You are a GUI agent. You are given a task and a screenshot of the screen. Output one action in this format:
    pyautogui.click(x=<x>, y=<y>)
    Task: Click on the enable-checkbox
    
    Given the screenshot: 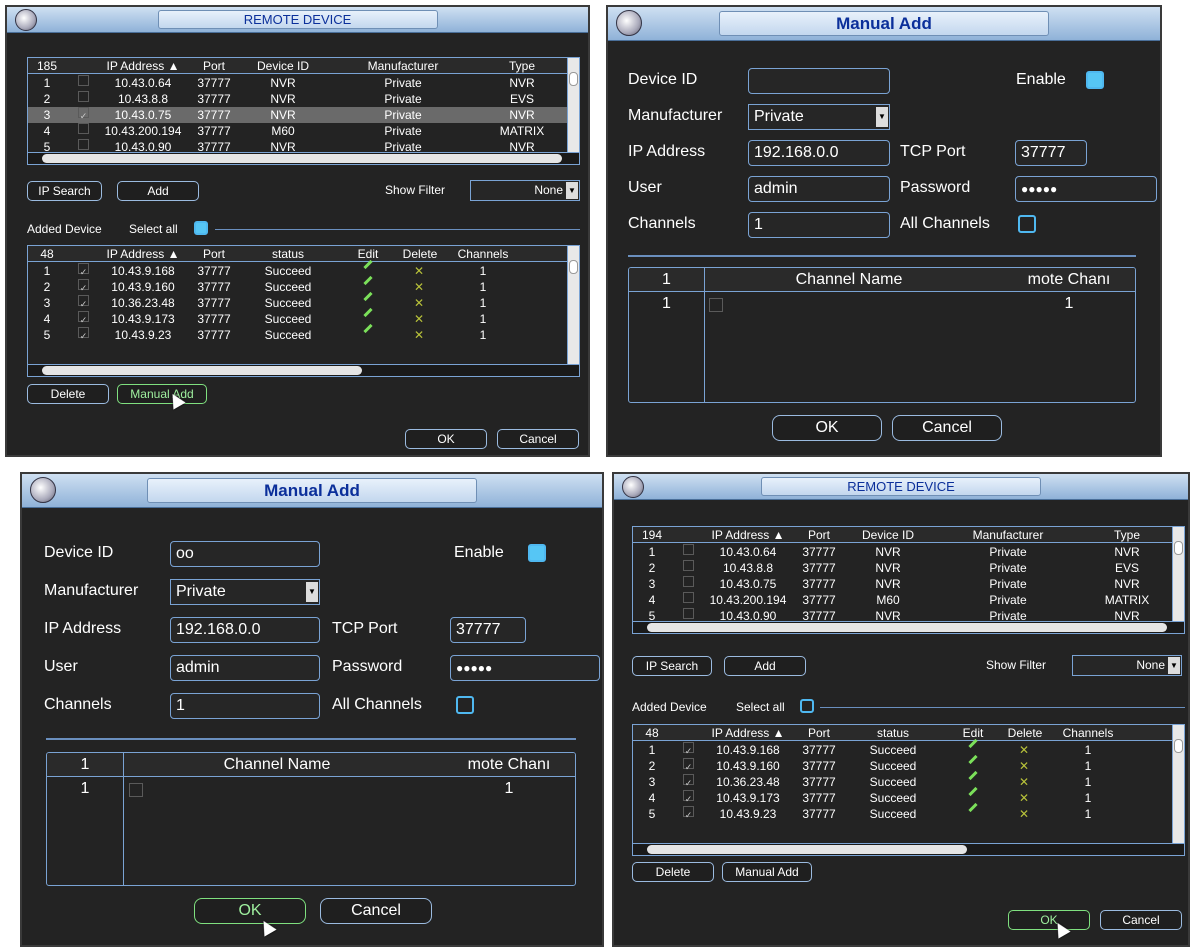 What is the action you would take?
    pyautogui.click(x=1095, y=80)
    